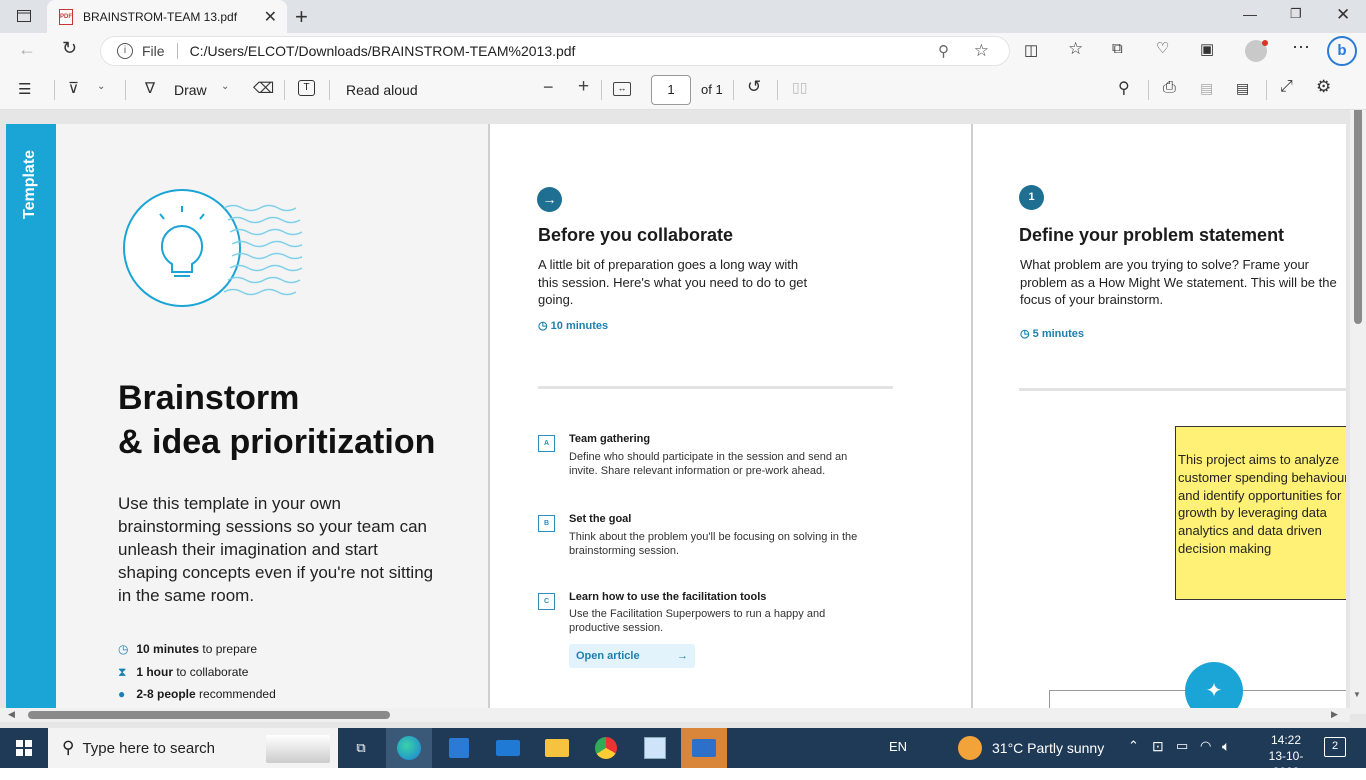 This screenshot has width=1366, height=780. What do you see at coordinates (167, 16) in the screenshot?
I see `browser-tab: PDF BRAINSTROM-TEAM 13.pdf ✕` at bounding box center [167, 16].